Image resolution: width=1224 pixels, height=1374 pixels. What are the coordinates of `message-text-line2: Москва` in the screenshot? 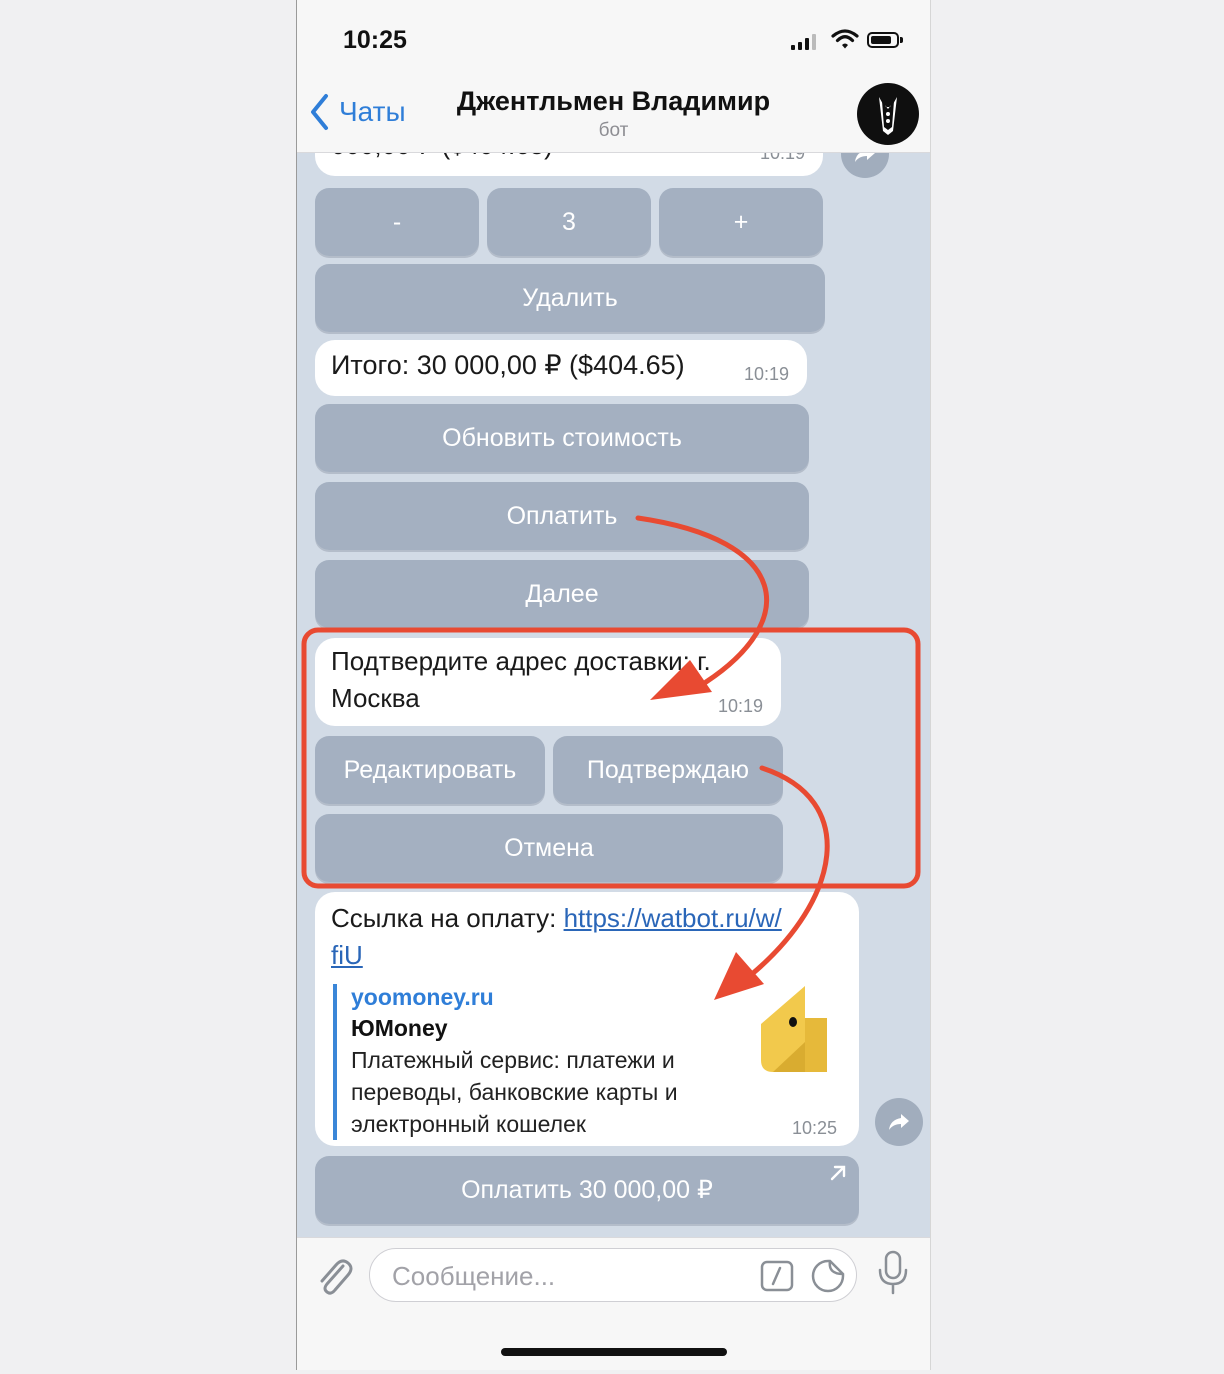 It's located at (375, 698).